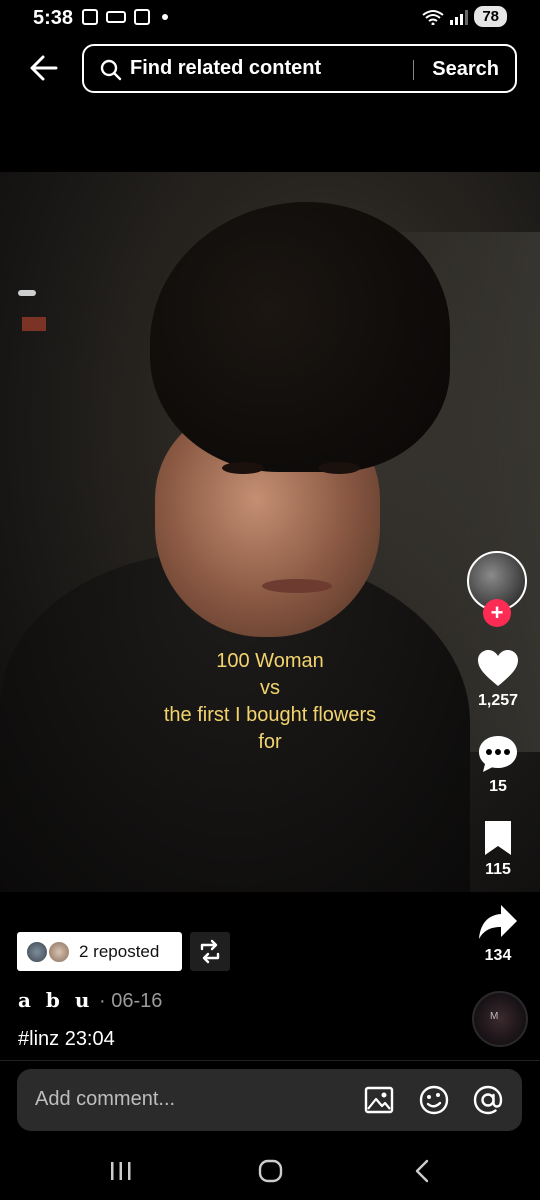 The height and width of the screenshot is (1200, 540). Describe the element at coordinates (423, 1171) in the screenshot. I see `back-nav-icon` at that location.